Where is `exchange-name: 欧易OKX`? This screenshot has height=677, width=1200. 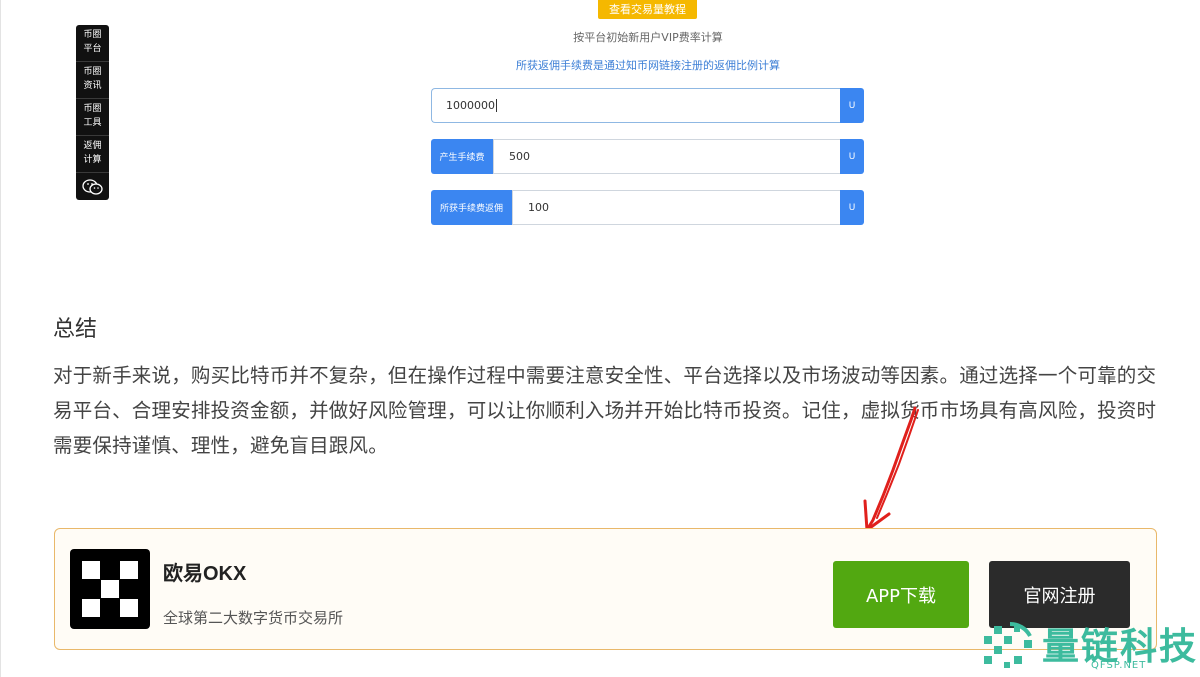
exchange-name: 欧易OKX is located at coordinates (205, 574).